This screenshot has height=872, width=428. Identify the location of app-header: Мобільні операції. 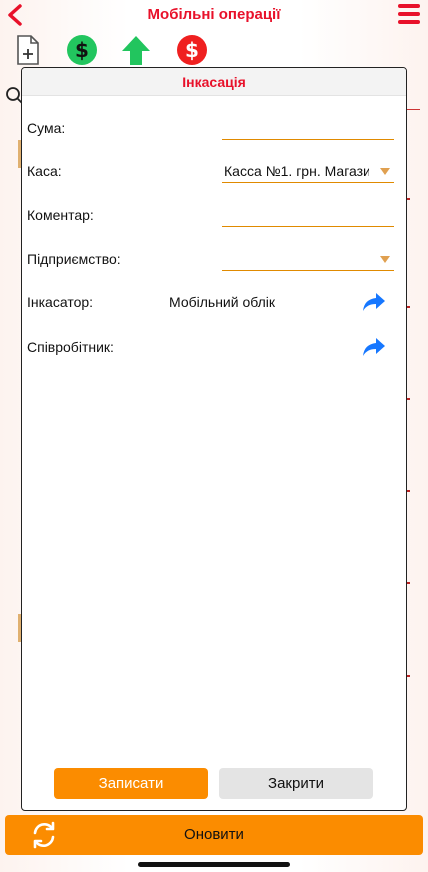
(214, 15).